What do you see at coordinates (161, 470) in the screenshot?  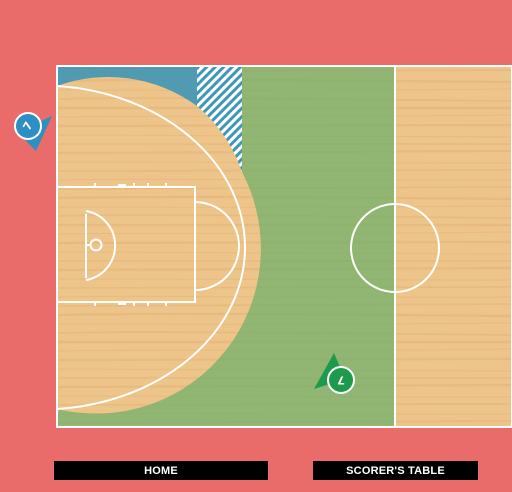 I see `home-label: HOME` at bounding box center [161, 470].